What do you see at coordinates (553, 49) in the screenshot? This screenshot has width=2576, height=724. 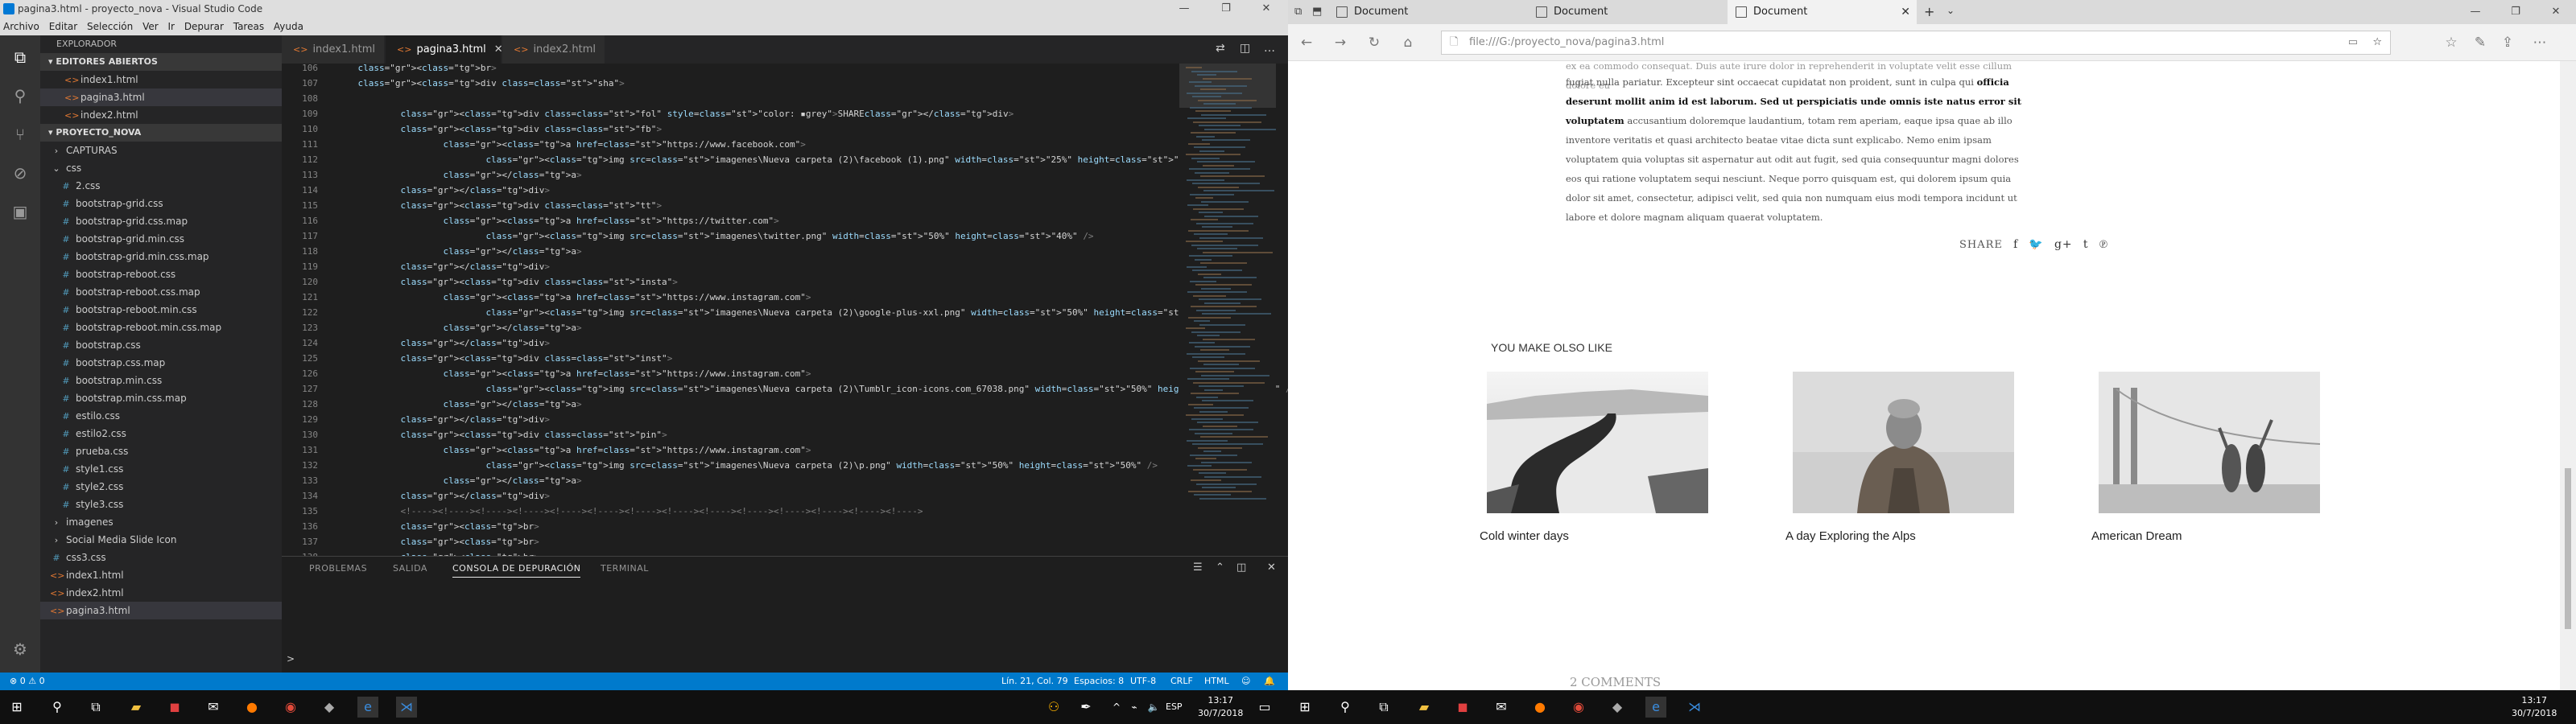 I see `tab-index2: <> index2.html` at bounding box center [553, 49].